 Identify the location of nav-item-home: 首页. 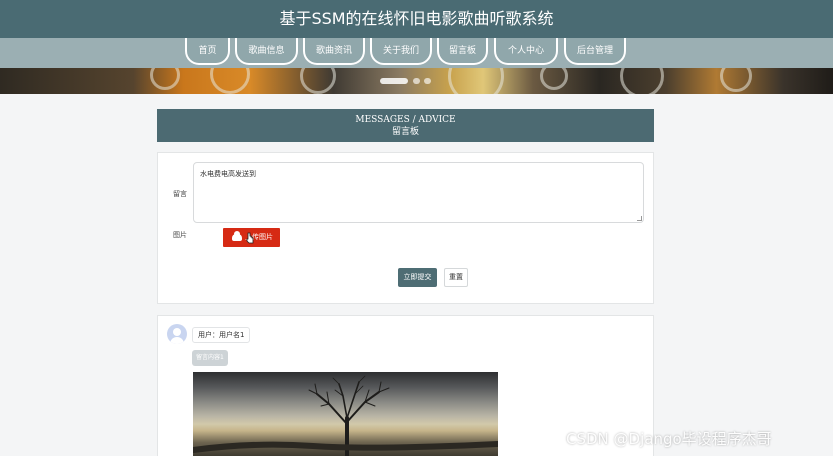
(207, 51).